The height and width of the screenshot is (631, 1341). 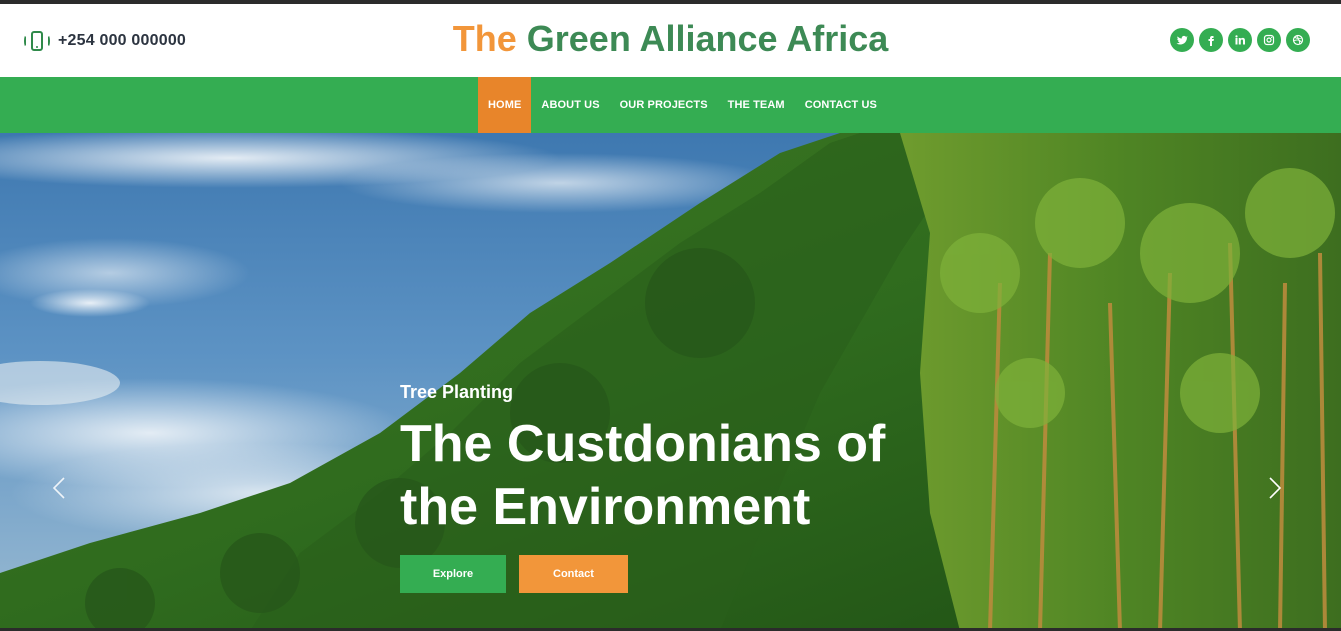 I want to click on logo-name: Green Alliance Africa, so click(x=707, y=38).